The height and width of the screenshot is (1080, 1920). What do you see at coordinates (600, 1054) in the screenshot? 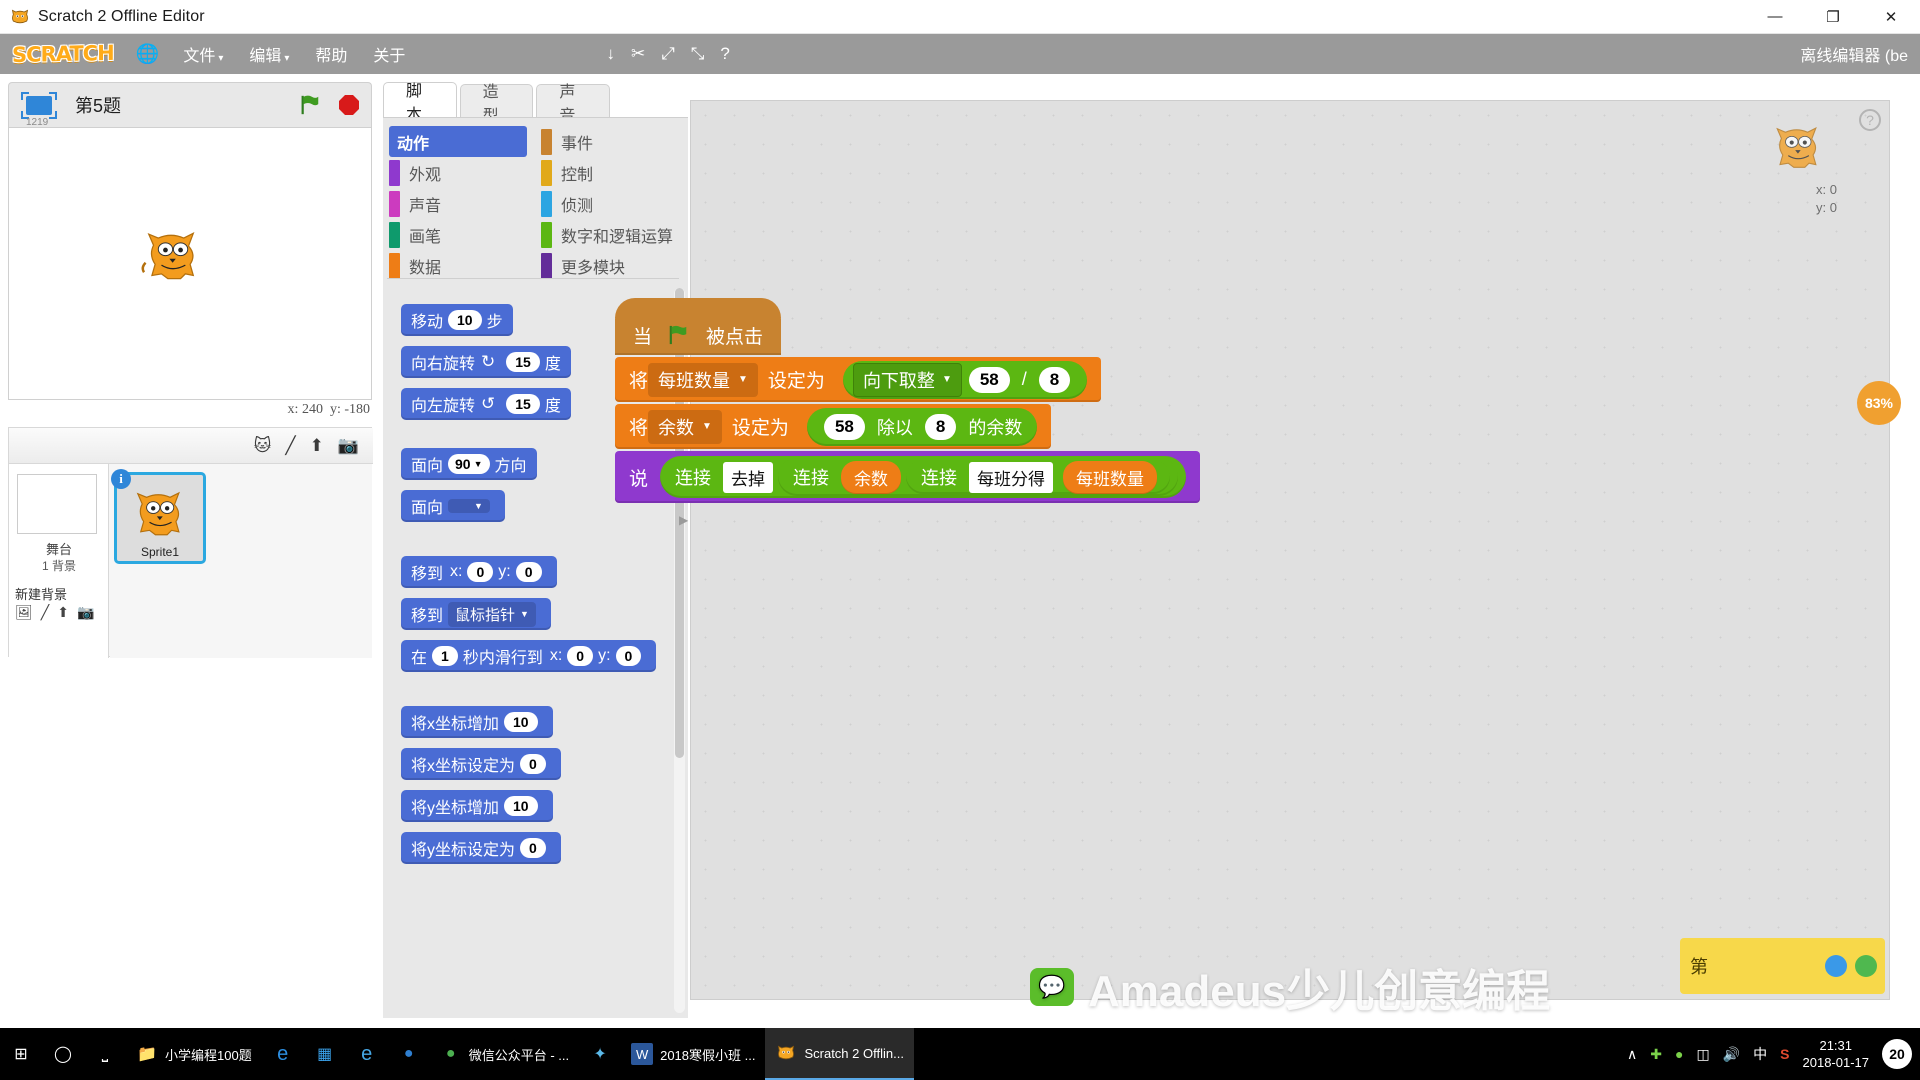
I see `taskbar-item-app-blue: ✦` at bounding box center [600, 1054].